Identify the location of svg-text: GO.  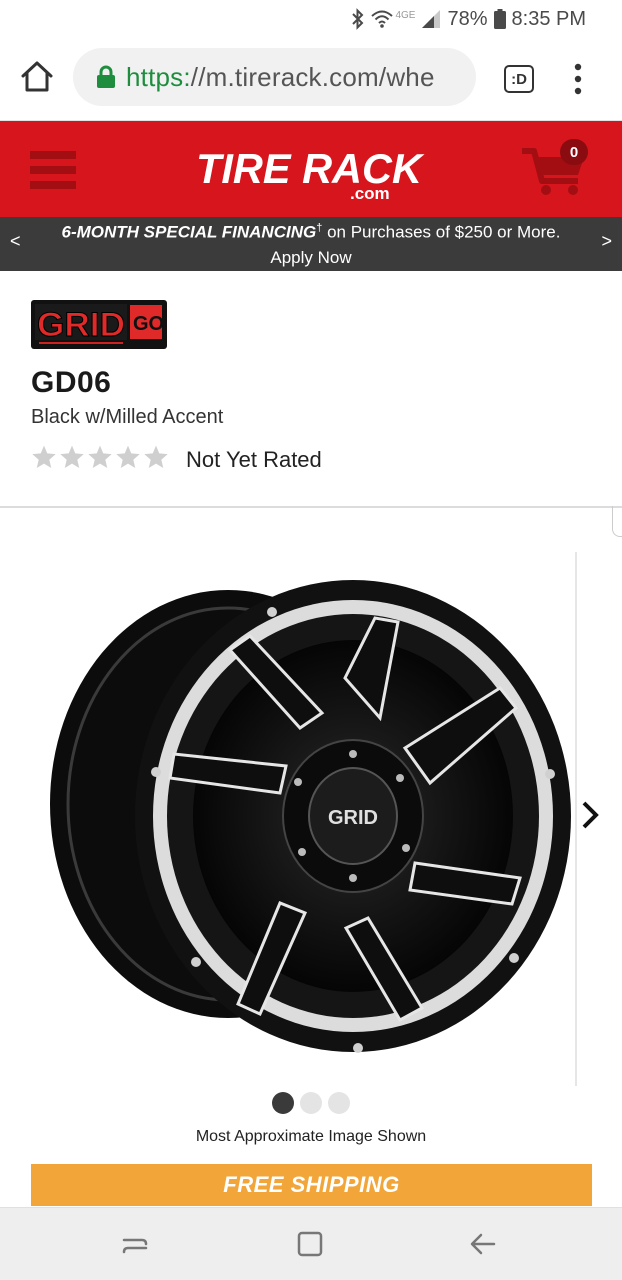
(148, 324).